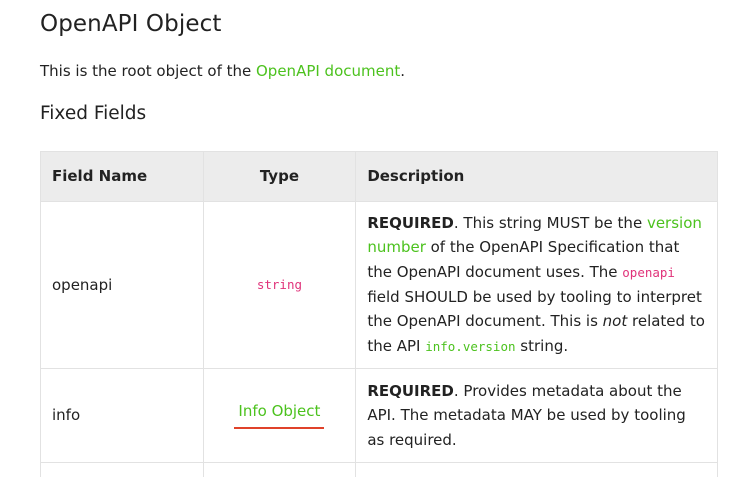 The width and height of the screenshot is (738, 477). Describe the element at coordinates (537, 470) in the screenshot. I see `description-cell` at that location.